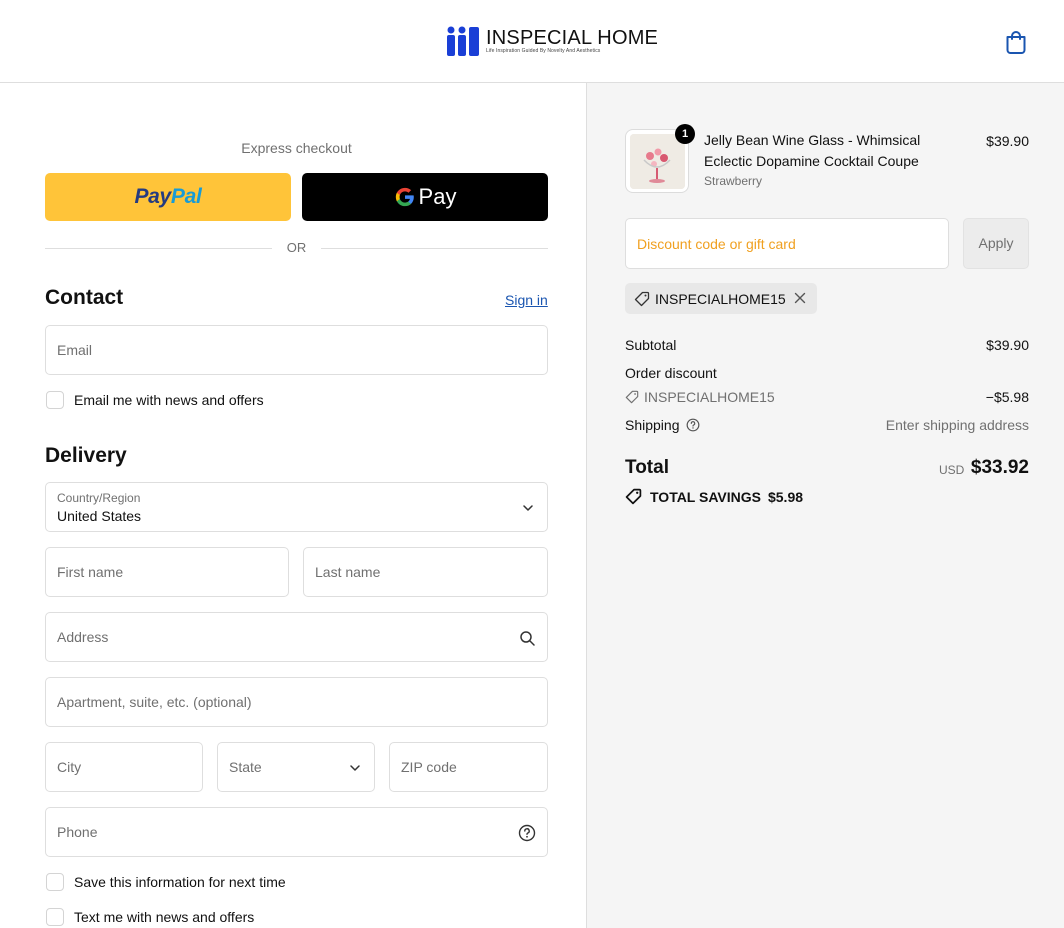  What do you see at coordinates (169, 400) in the screenshot?
I see `newsletter-label: Email me with news and offers` at bounding box center [169, 400].